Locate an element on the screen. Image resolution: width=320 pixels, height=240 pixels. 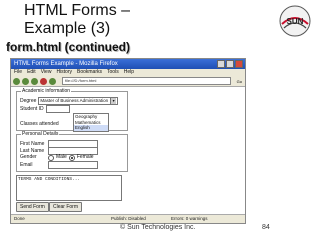
degree-select: Master of Business Administration ▾ is located at coordinates (78, 101).